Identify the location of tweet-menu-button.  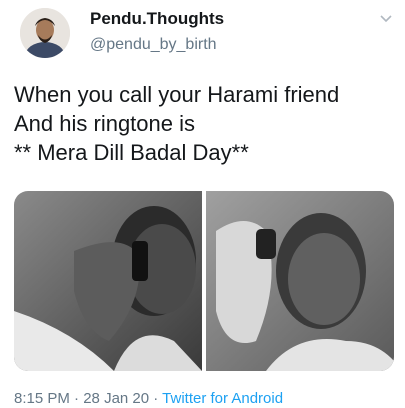
(386, 18).